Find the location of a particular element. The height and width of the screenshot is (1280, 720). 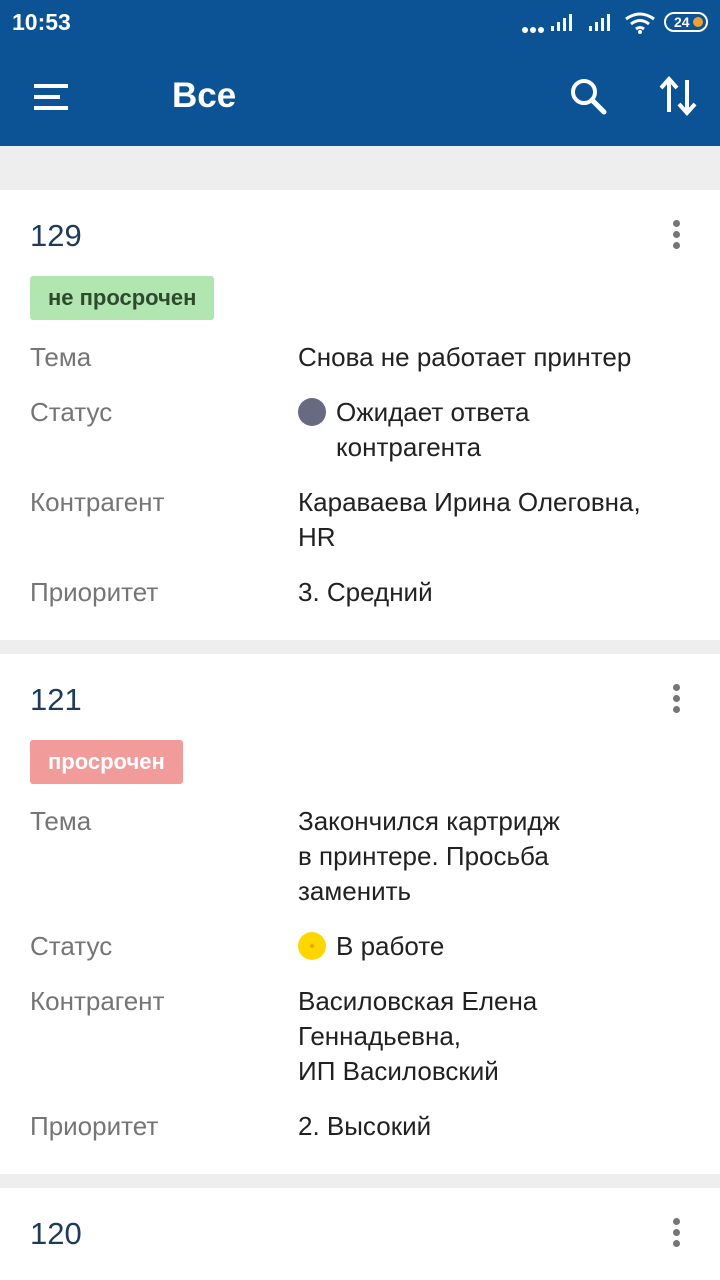

overdue-status-badge: не просрочен is located at coordinates (122, 298).